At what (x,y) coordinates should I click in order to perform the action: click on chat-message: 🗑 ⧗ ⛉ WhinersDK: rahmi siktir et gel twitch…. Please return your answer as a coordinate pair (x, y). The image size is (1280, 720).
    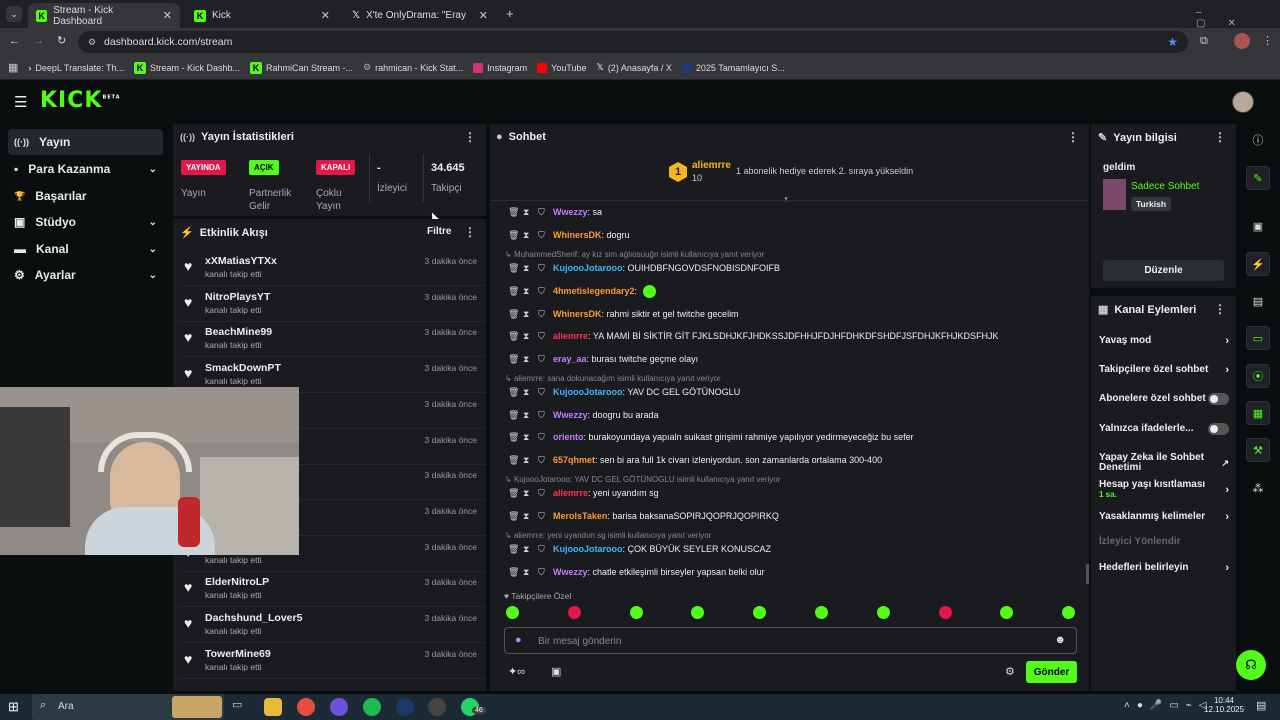
    Looking at the image, I should click on (795, 314).